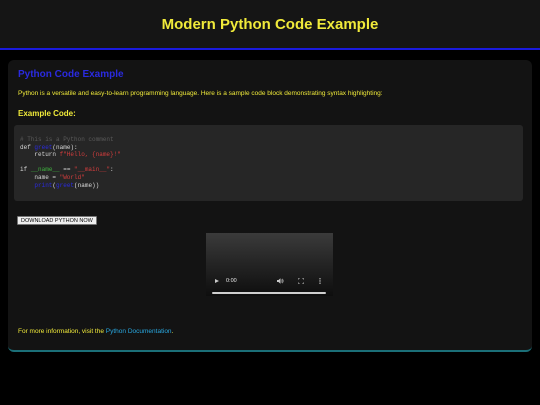 The image size is (540, 405). What do you see at coordinates (72, 177) in the screenshot?
I see `code-token: "World"` at bounding box center [72, 177].